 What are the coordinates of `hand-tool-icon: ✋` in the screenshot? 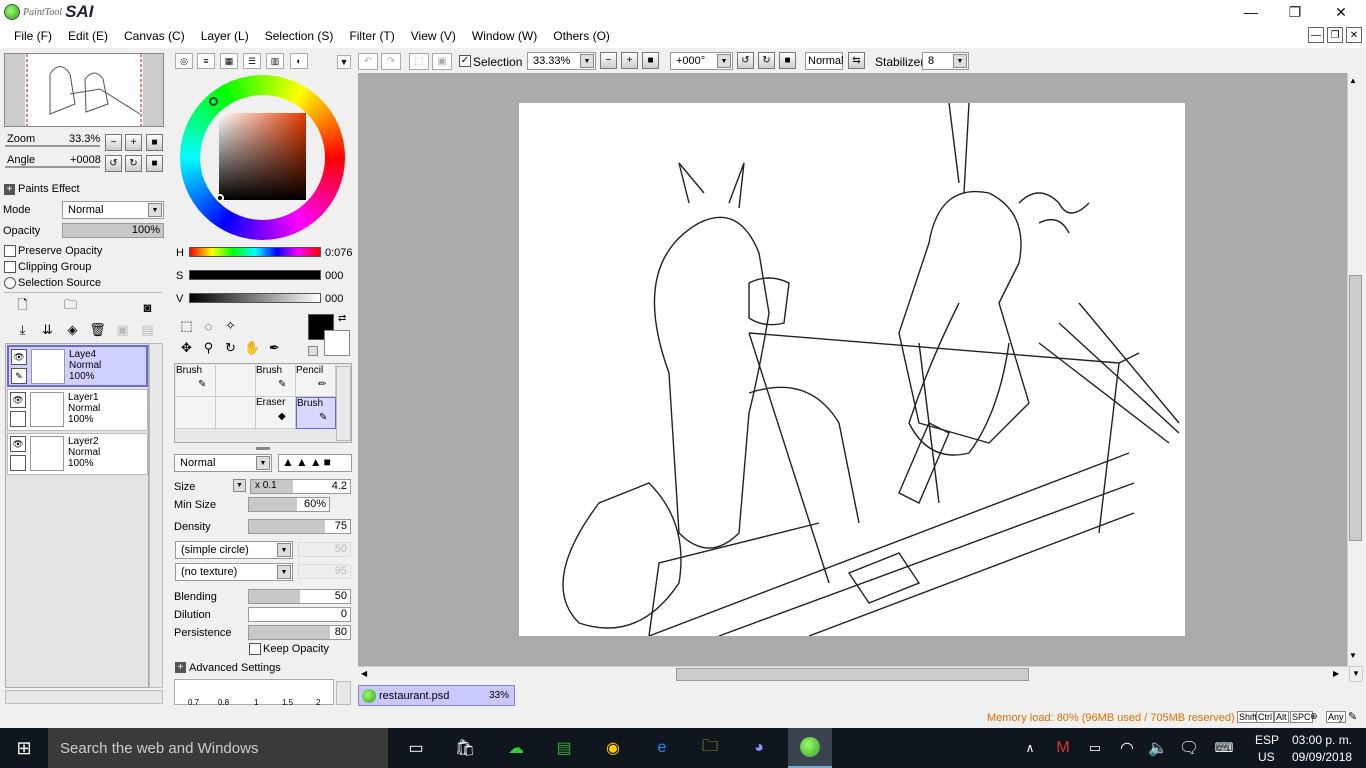 It's located at (252, 348).